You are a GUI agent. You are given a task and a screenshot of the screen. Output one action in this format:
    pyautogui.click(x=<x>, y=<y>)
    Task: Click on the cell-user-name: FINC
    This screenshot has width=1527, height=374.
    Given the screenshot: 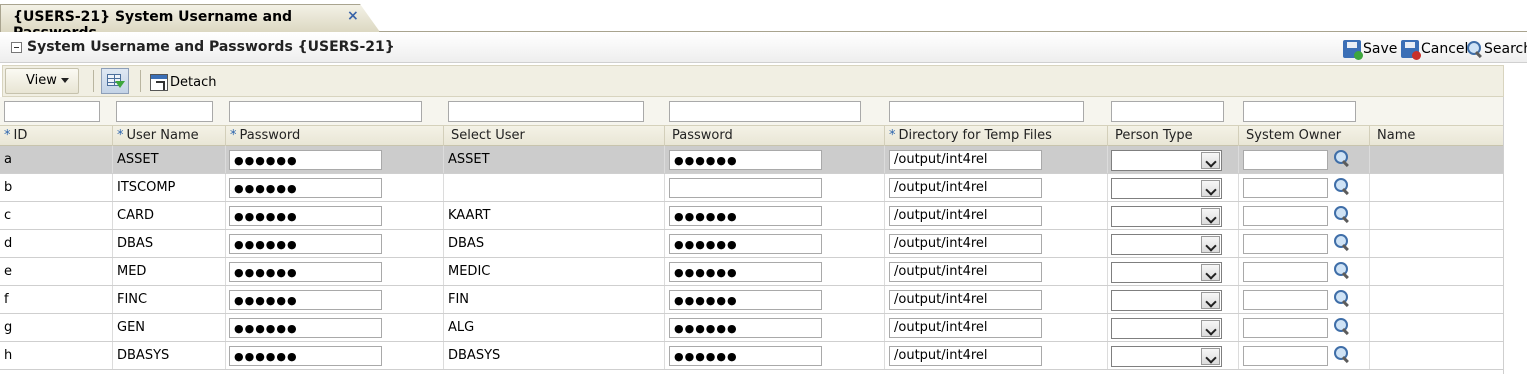 What is the action you would take?
    pyautogui.click(x=168, y=299)
    